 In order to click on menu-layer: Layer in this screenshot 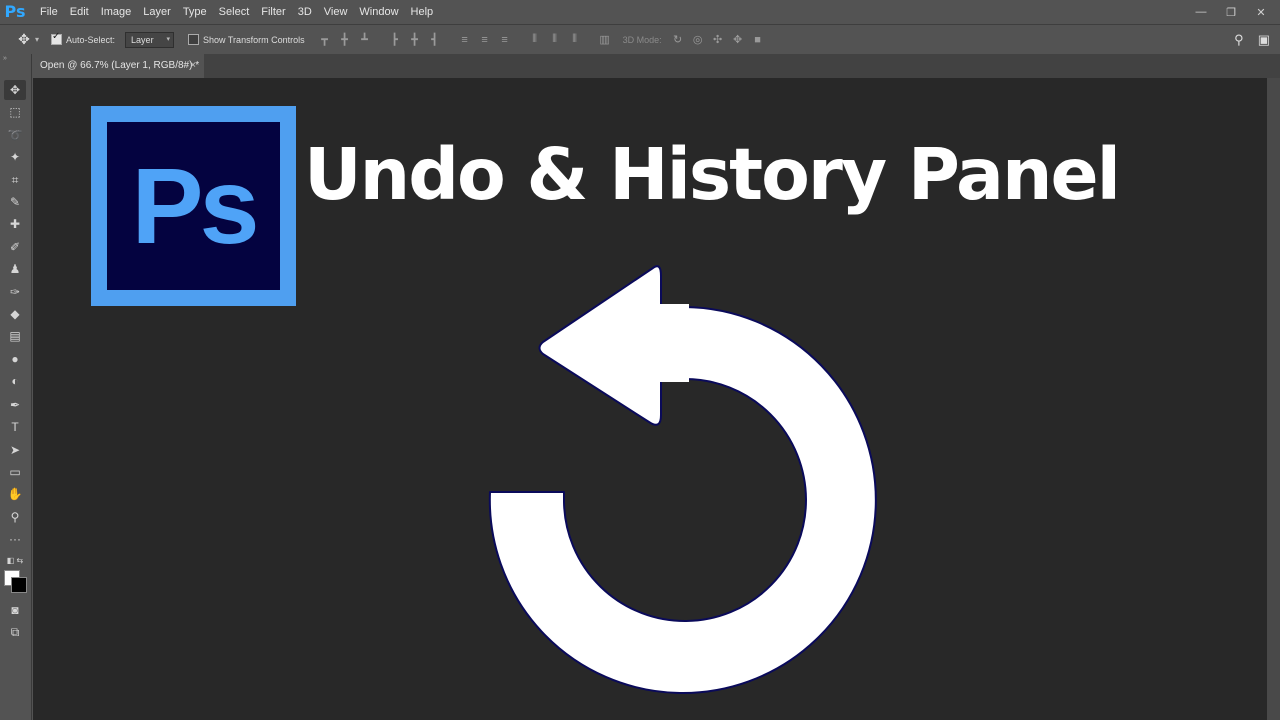, I will do `click(157, 12)`.